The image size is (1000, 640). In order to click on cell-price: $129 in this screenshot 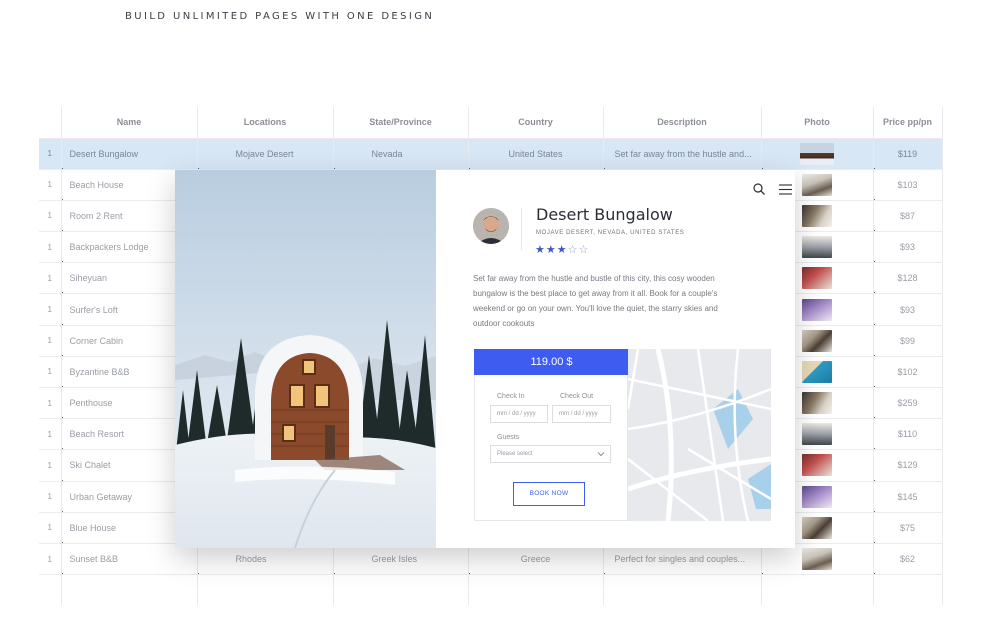, I will do `click(908, 465)`.